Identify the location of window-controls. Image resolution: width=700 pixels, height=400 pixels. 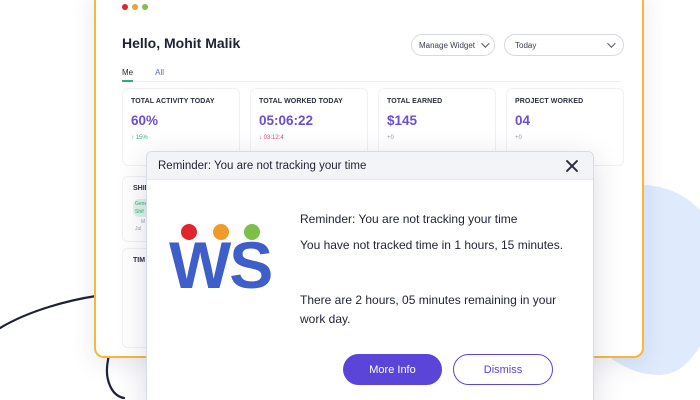
(135, 7).